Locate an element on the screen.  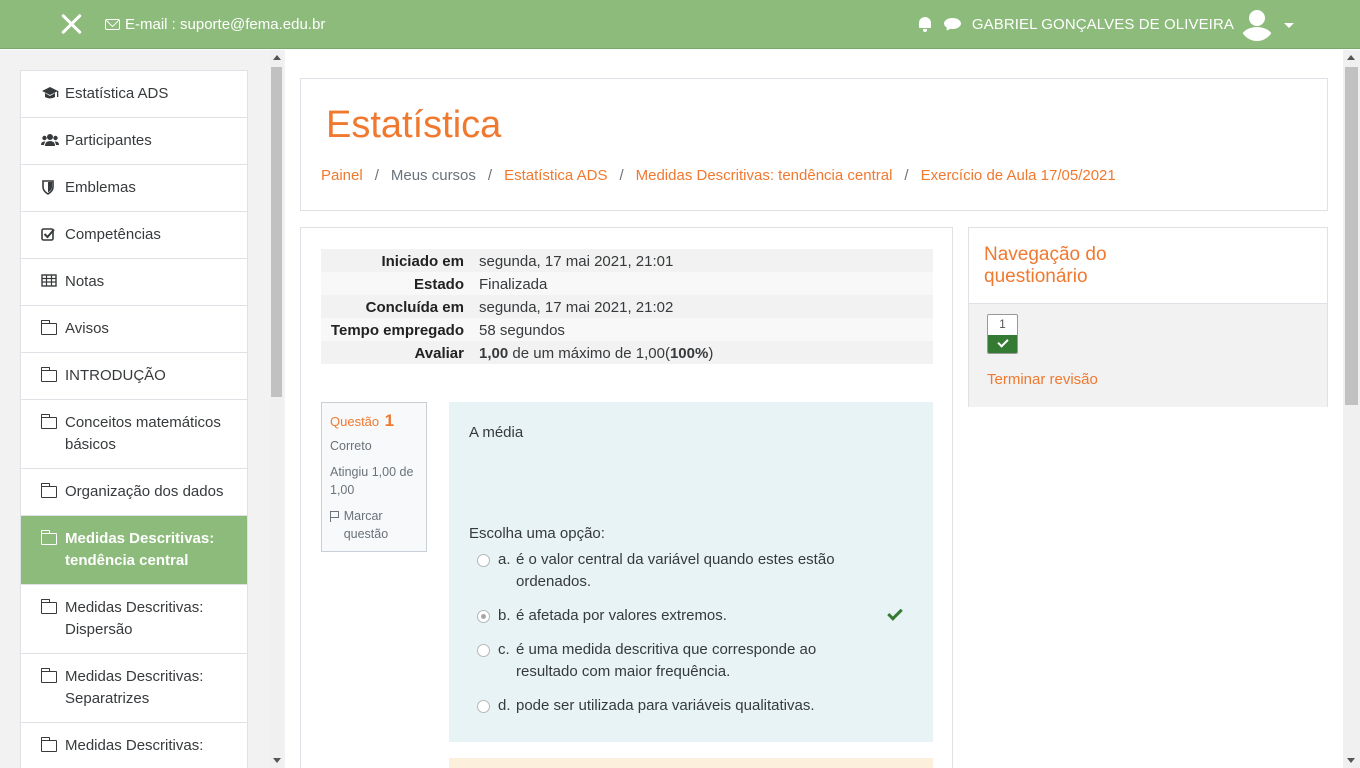
drawer-item-introducao: INTRODUÇÃO is located at coordinates (134, 376).